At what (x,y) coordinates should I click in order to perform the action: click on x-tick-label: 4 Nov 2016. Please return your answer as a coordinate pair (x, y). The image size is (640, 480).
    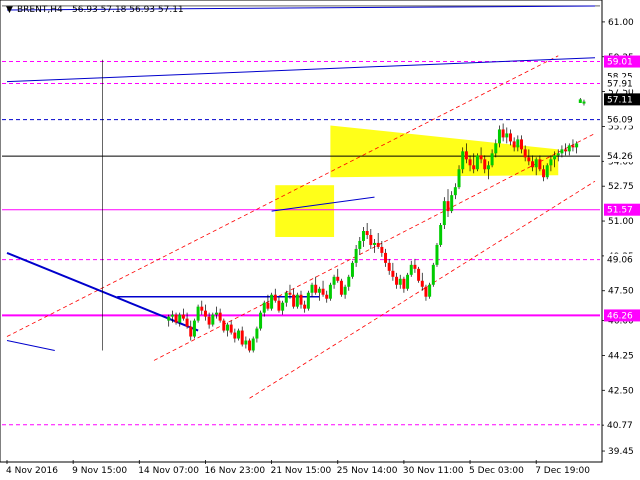
    Looking at the image, I should click on (32, 471).